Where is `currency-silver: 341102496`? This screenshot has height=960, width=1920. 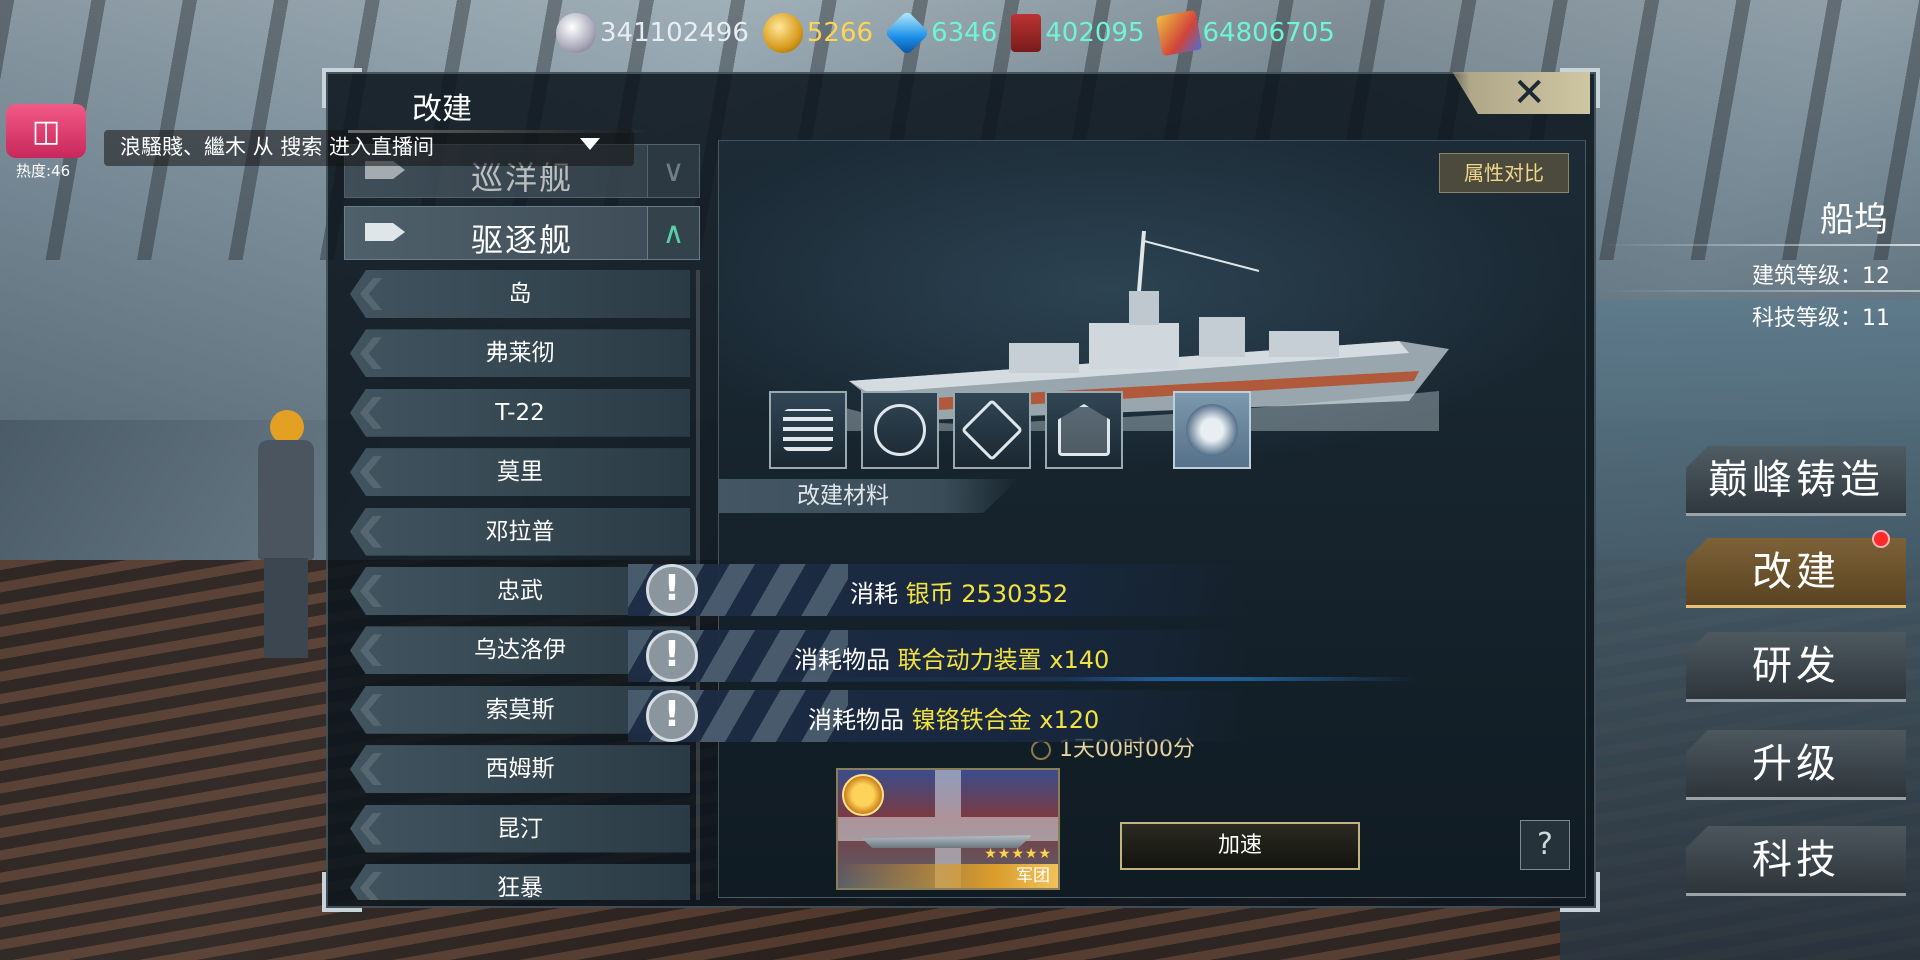
currency-silver: 341102496 is located at coordinates (652, 33).